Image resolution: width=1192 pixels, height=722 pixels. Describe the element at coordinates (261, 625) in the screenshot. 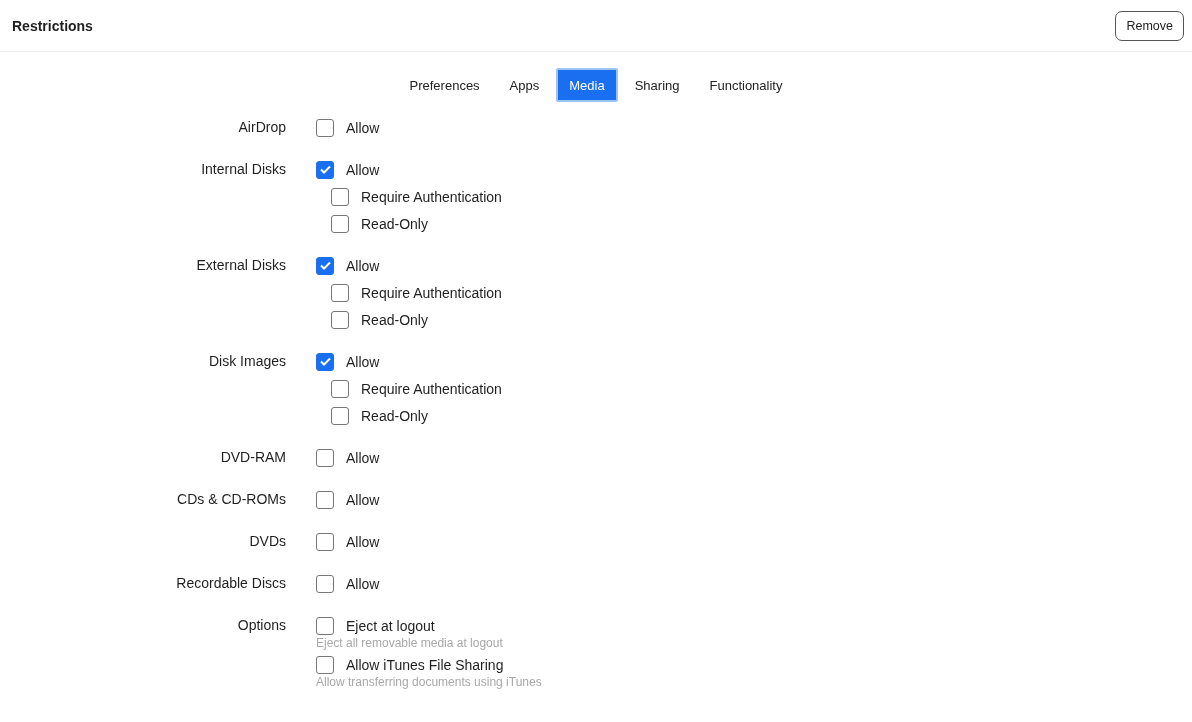

I see `section-label: Options` at that location.